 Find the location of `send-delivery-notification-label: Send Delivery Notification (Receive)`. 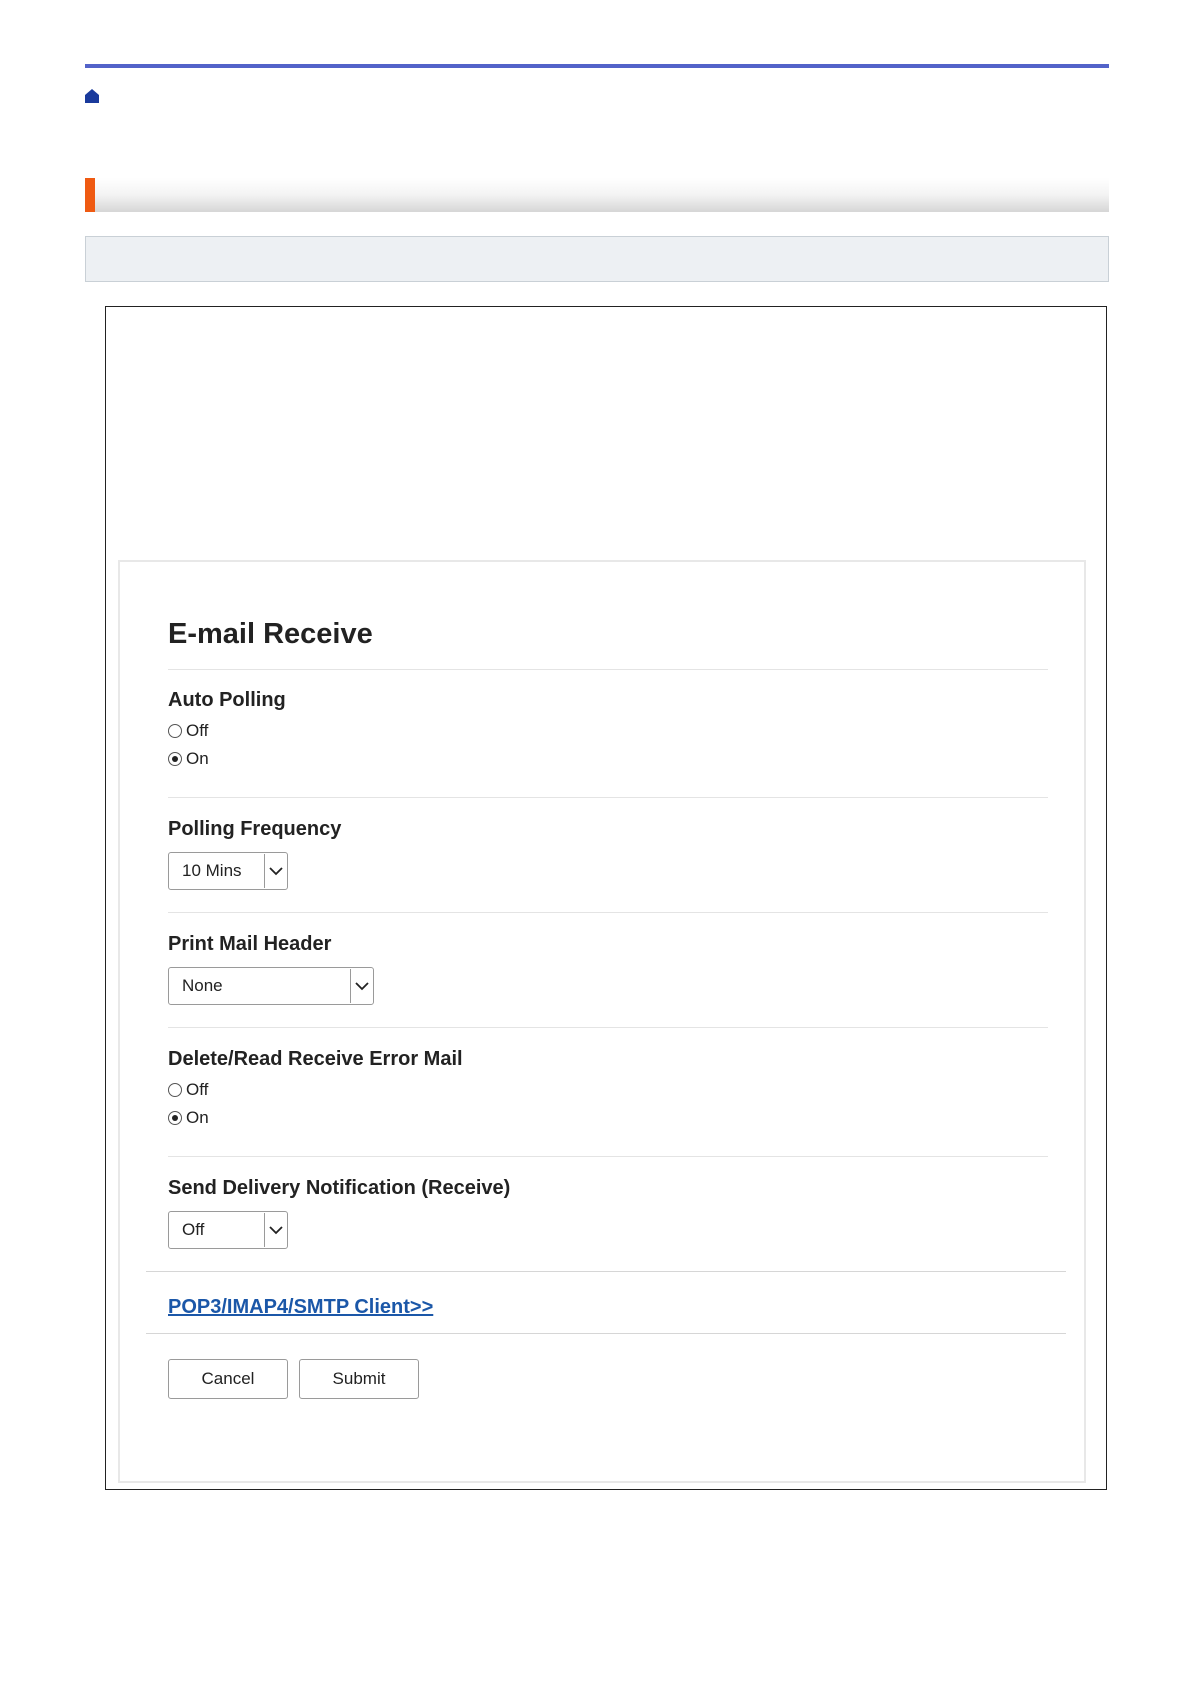

send-delivery-notification-label: Send Delivery Notification (Receive) is located at coordinates (339, 1188).